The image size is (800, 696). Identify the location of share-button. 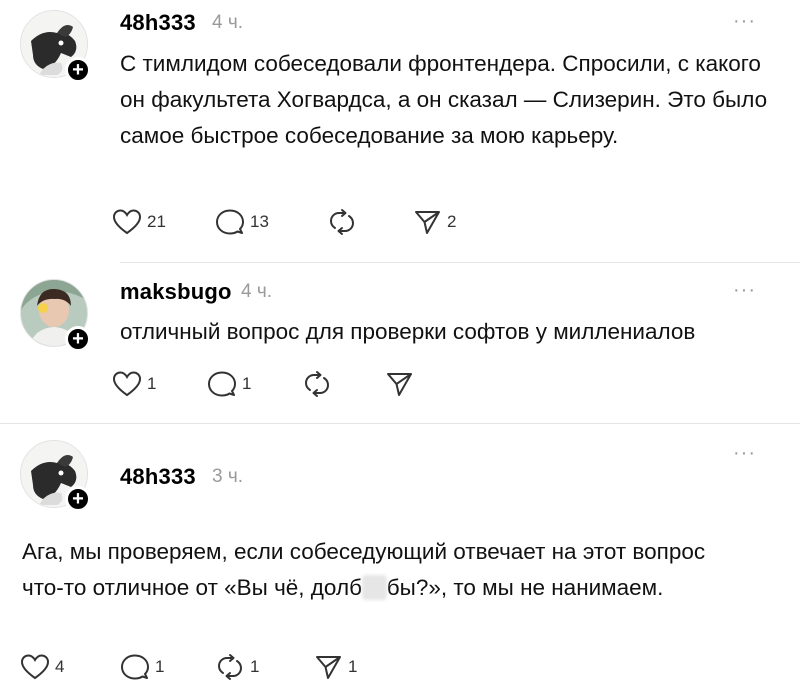
(401, 384).